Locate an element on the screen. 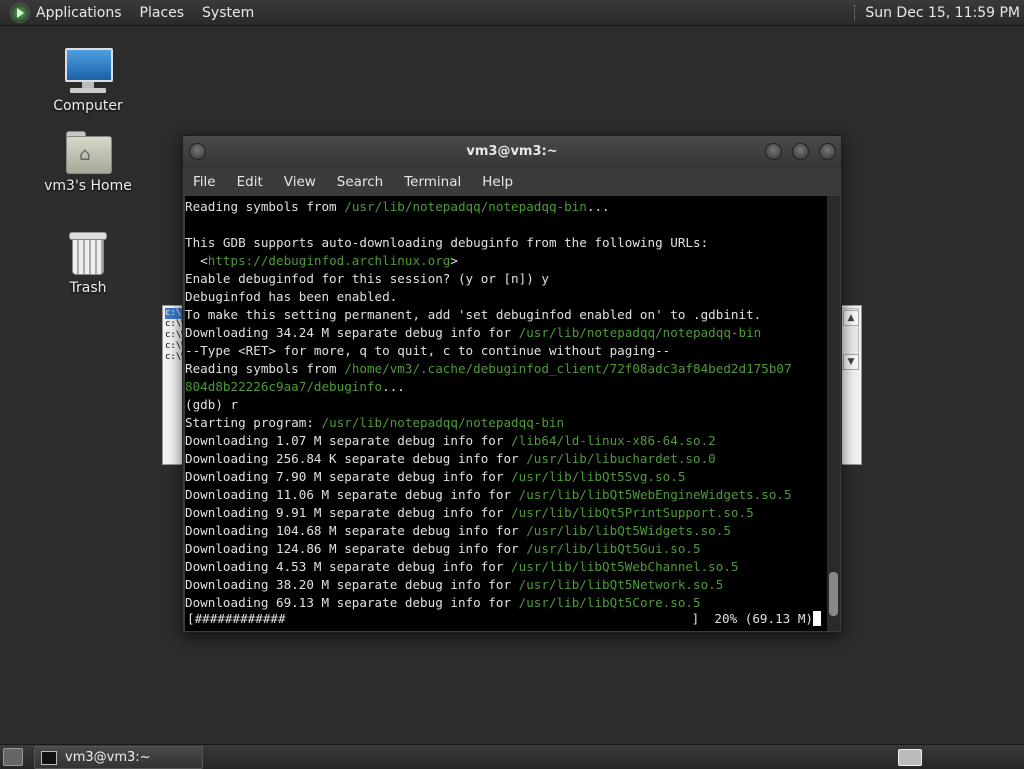  desktop-icon-trash: Trash is located at coordinates (88, 263).